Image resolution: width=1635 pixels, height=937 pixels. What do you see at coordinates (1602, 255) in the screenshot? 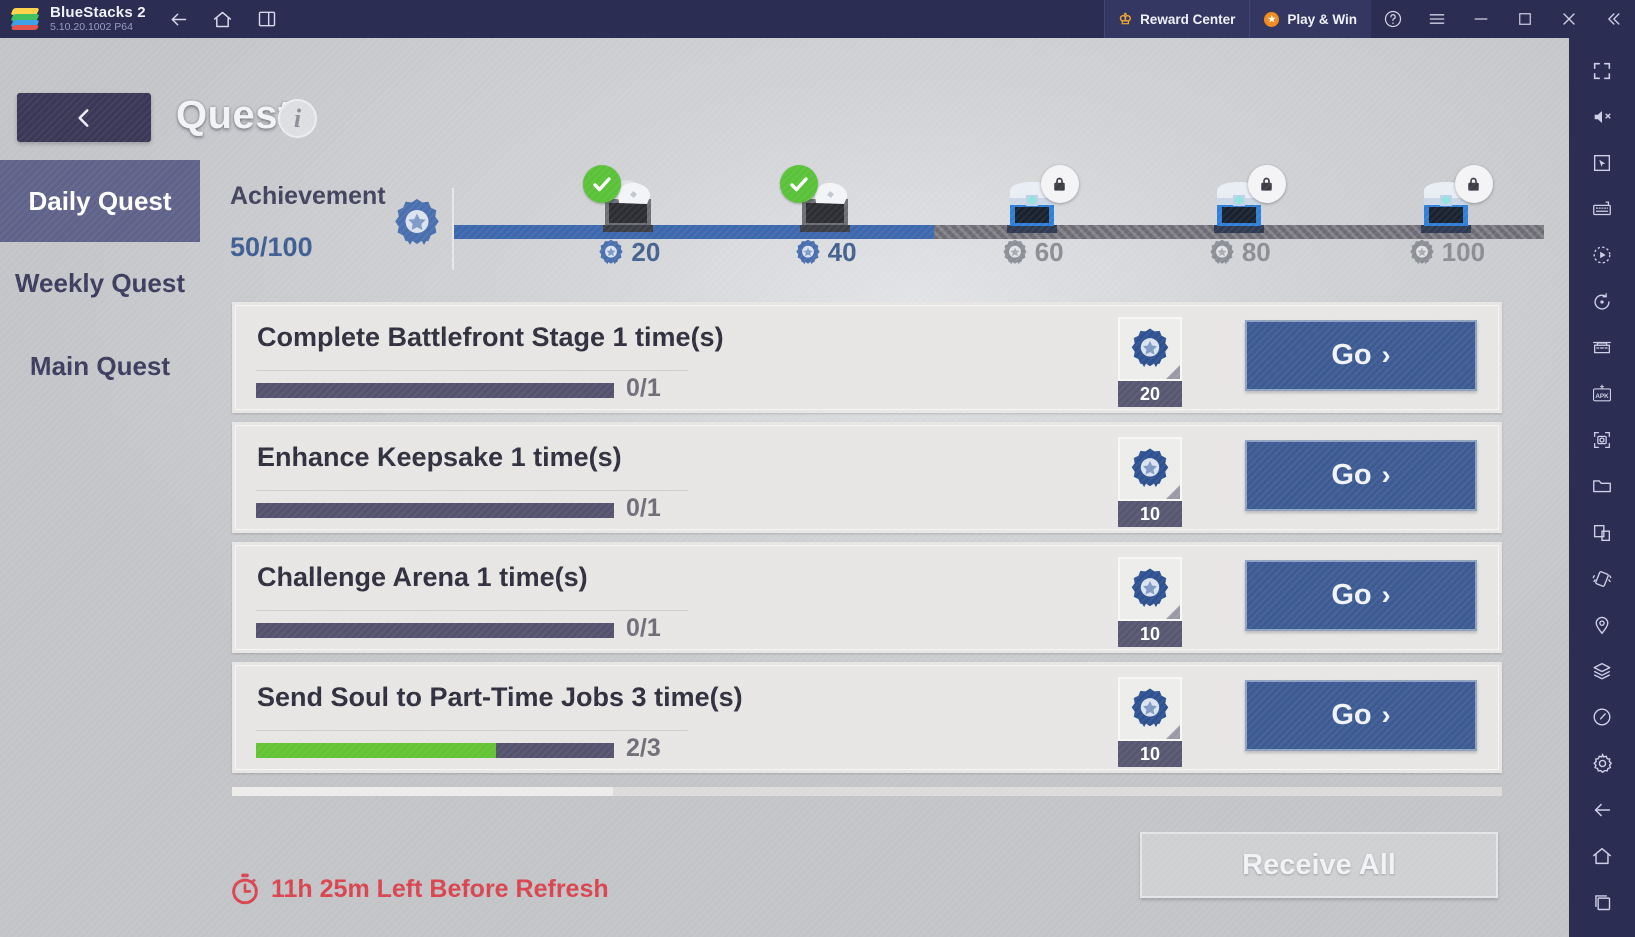
I see `macro-record-icon` at bounding box center [1602, 255].